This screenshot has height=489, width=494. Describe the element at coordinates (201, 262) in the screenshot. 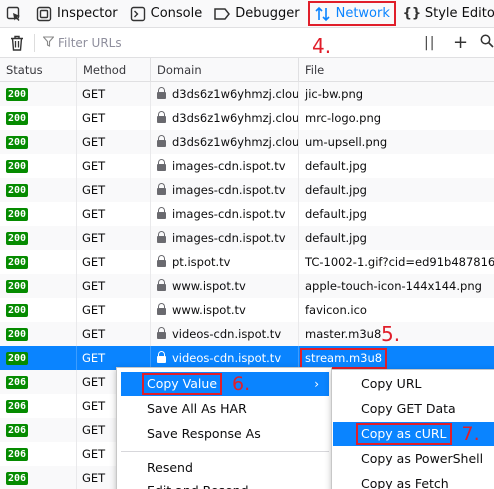

I see `domain-cell: pt.ispot.tv` at that location.